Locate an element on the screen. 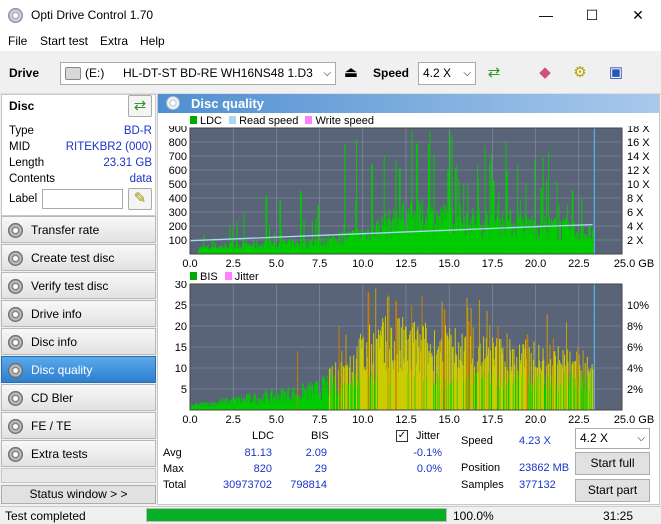  y-tick-label: 20 is located at coordinates (181, 327).